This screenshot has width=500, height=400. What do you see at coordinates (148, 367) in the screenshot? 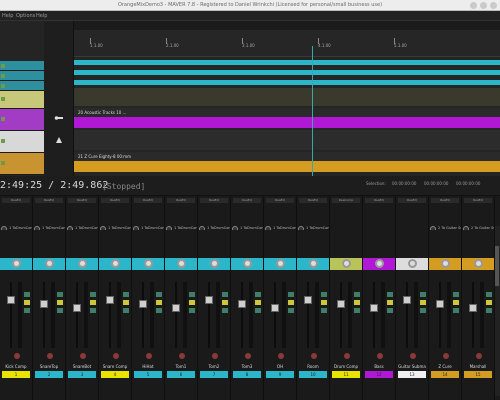
I see `channel-name: HiHat` at bounding box center [148, 367].